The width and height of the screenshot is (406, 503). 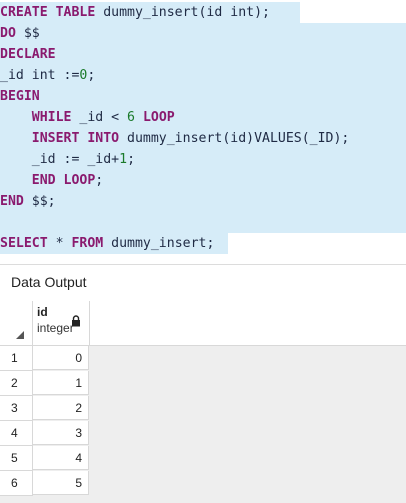 What do you see at coordinates (16, 458) in the screenshot?
I see `row-number: 5` at bounding box center [16, 458].